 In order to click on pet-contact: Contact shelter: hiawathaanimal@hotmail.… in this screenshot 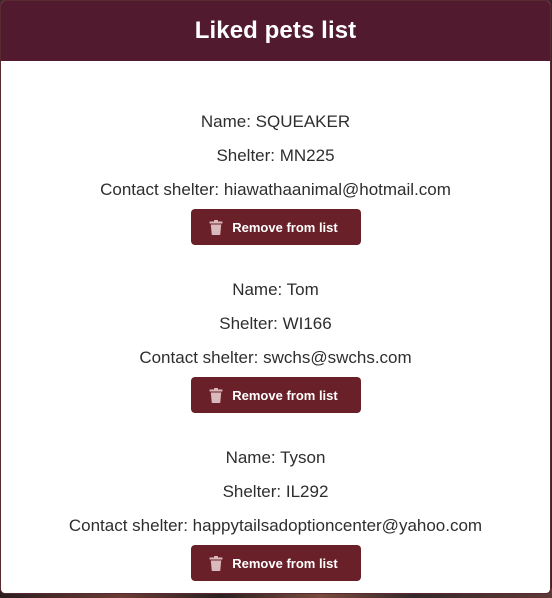, I will do `click(275, 189)`.